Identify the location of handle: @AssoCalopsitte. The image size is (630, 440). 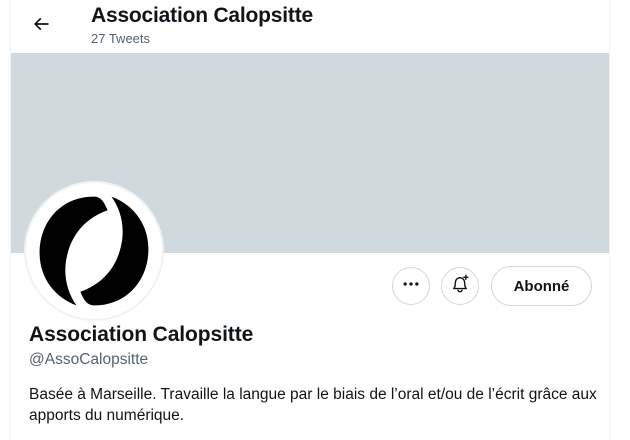
(89, 359).